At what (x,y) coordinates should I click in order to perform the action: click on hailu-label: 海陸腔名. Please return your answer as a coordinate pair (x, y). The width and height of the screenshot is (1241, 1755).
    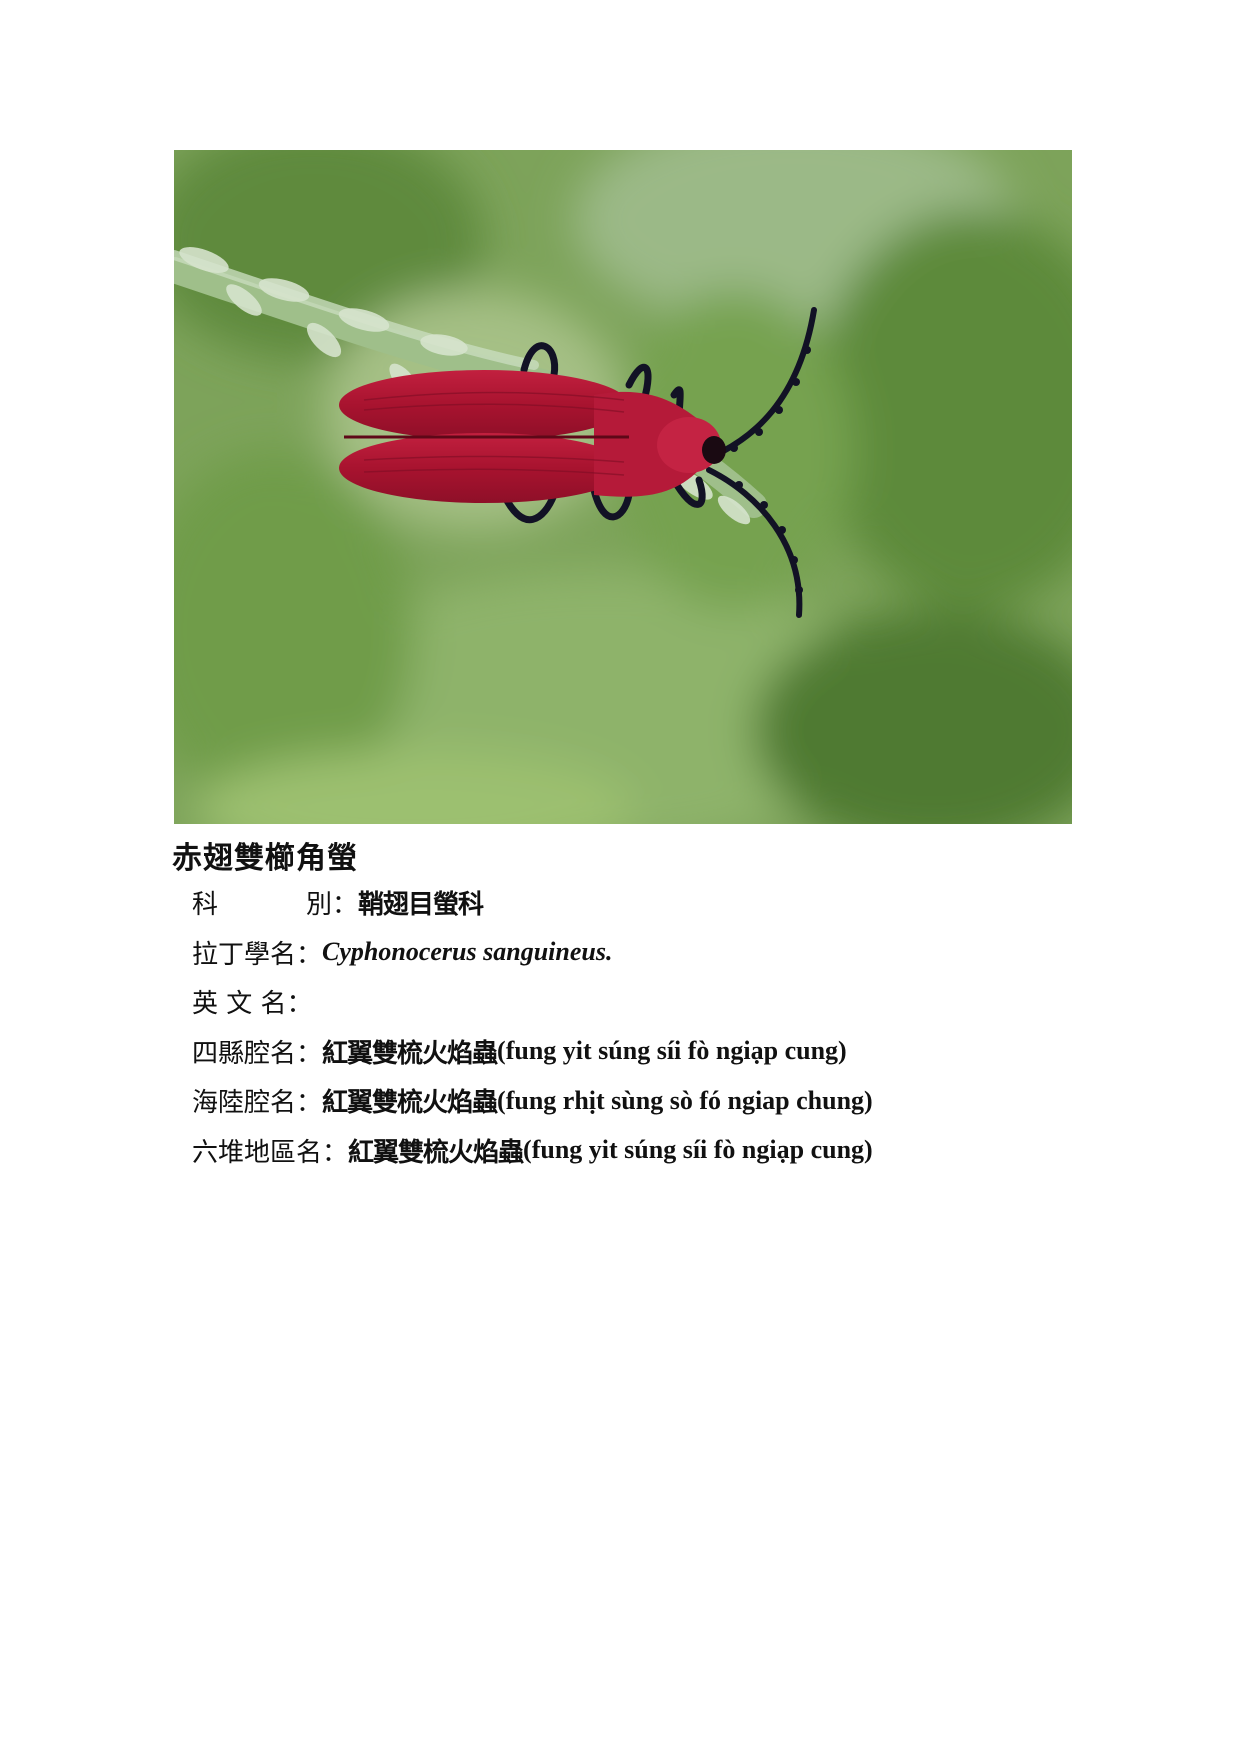
    Looking at the image, I should click on (244, 1103).